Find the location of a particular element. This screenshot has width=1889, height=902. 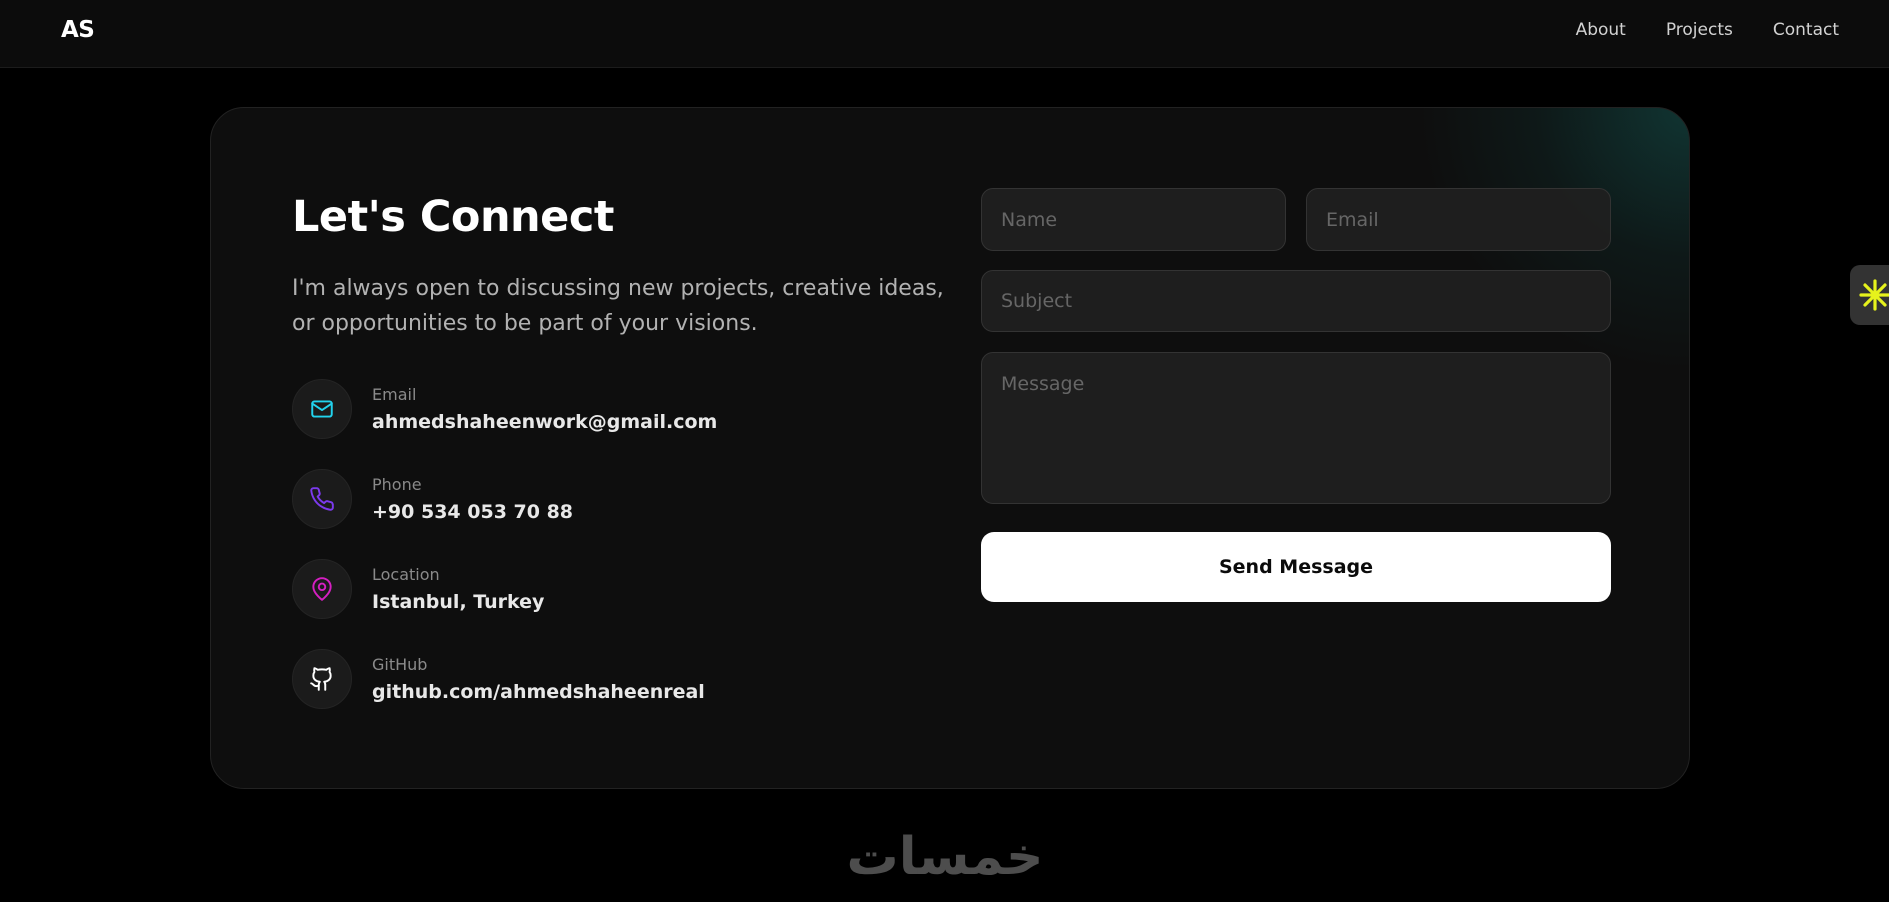

github-icon is located at coordinates (322, 679).